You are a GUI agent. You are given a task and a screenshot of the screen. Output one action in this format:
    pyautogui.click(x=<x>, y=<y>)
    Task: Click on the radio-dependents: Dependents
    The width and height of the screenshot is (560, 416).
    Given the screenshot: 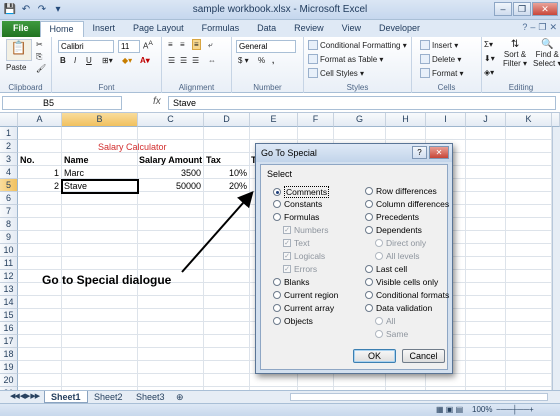 What is the action you would take?
    pyautogui.click(x=393, y=230)
    